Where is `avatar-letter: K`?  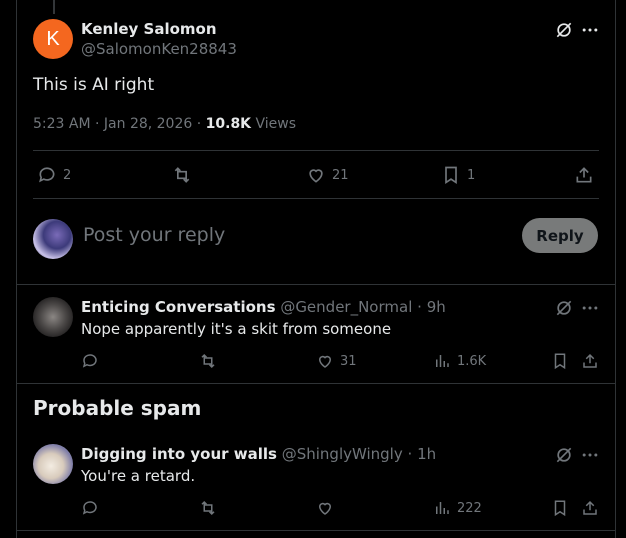
avatar-letter: K is located at coordinates (53, 38).